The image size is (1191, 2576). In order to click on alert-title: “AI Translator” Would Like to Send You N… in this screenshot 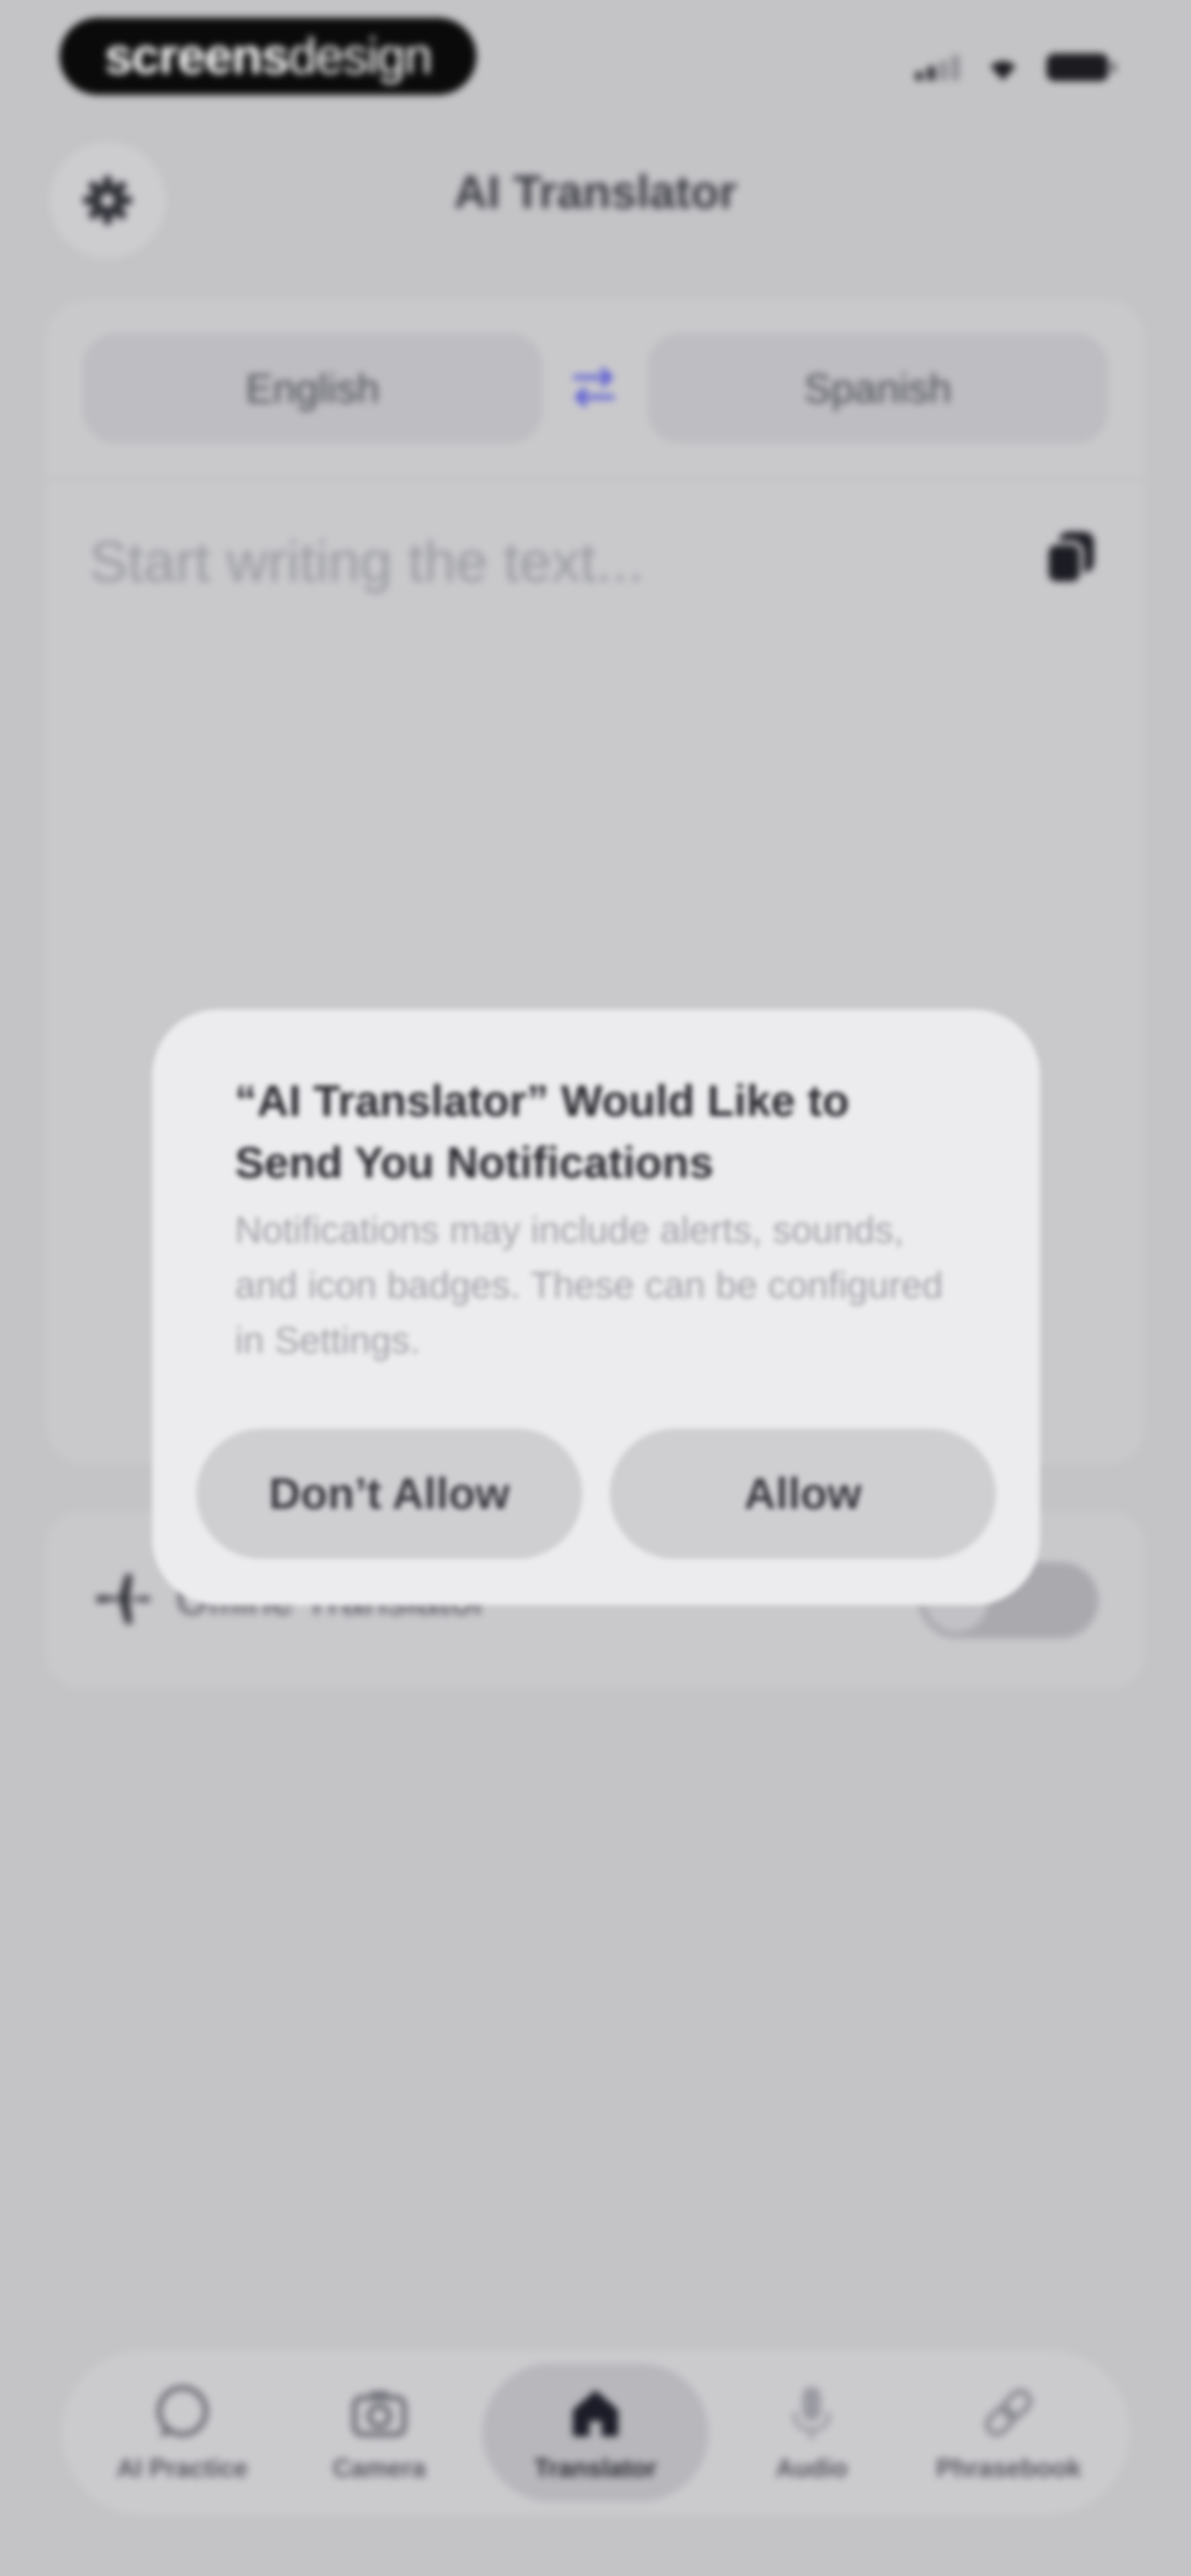, I will do `click(542, 1131)`.